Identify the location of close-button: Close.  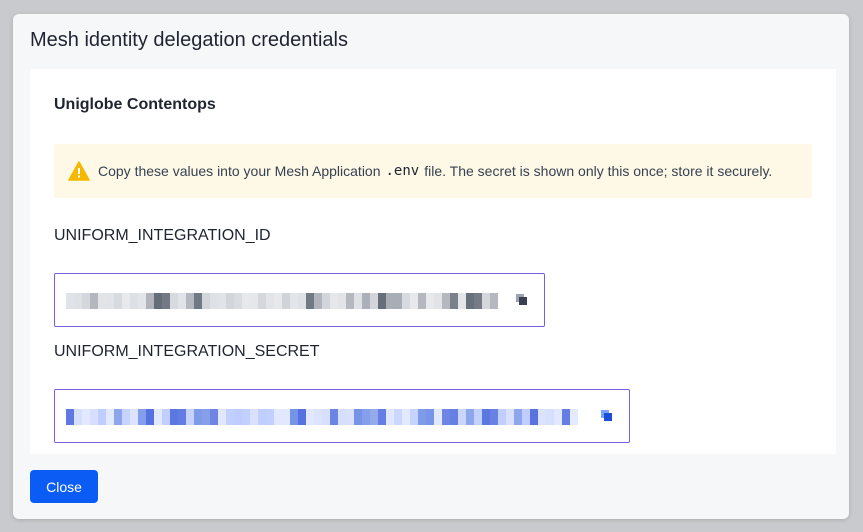
(64, 486).